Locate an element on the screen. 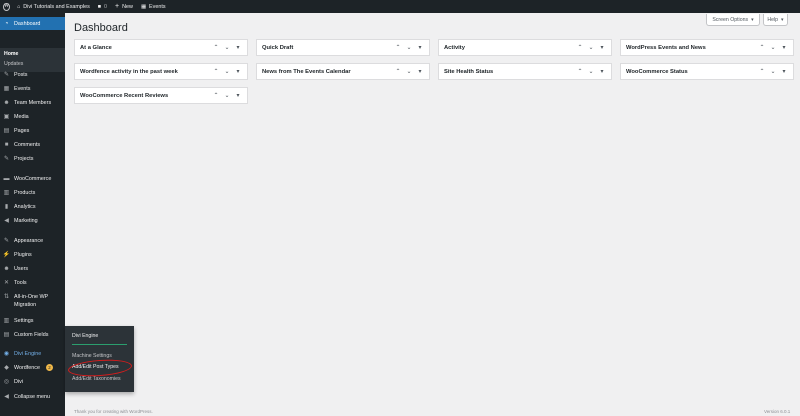 The height and width of the screenshot is (416, 800). sidebar-item-analytics: ▮ Analytics is located at coordinates (32, 207).